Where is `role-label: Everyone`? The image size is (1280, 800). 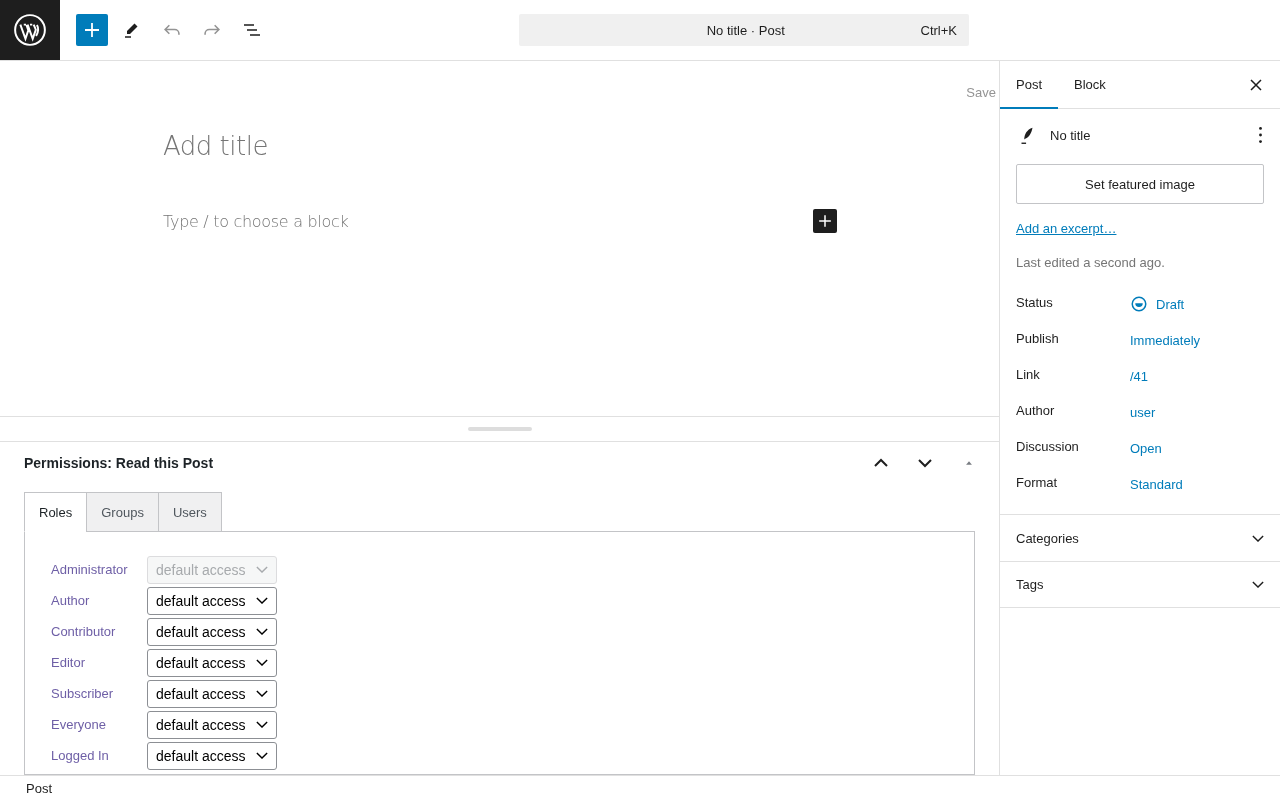 role-label: Everyone is located at coordinates (79, 724).